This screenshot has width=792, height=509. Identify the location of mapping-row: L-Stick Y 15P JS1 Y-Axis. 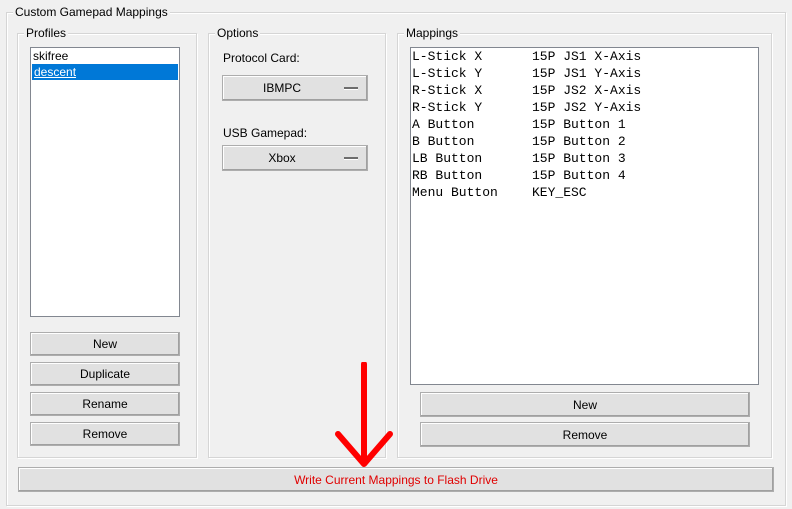
(584, 73).